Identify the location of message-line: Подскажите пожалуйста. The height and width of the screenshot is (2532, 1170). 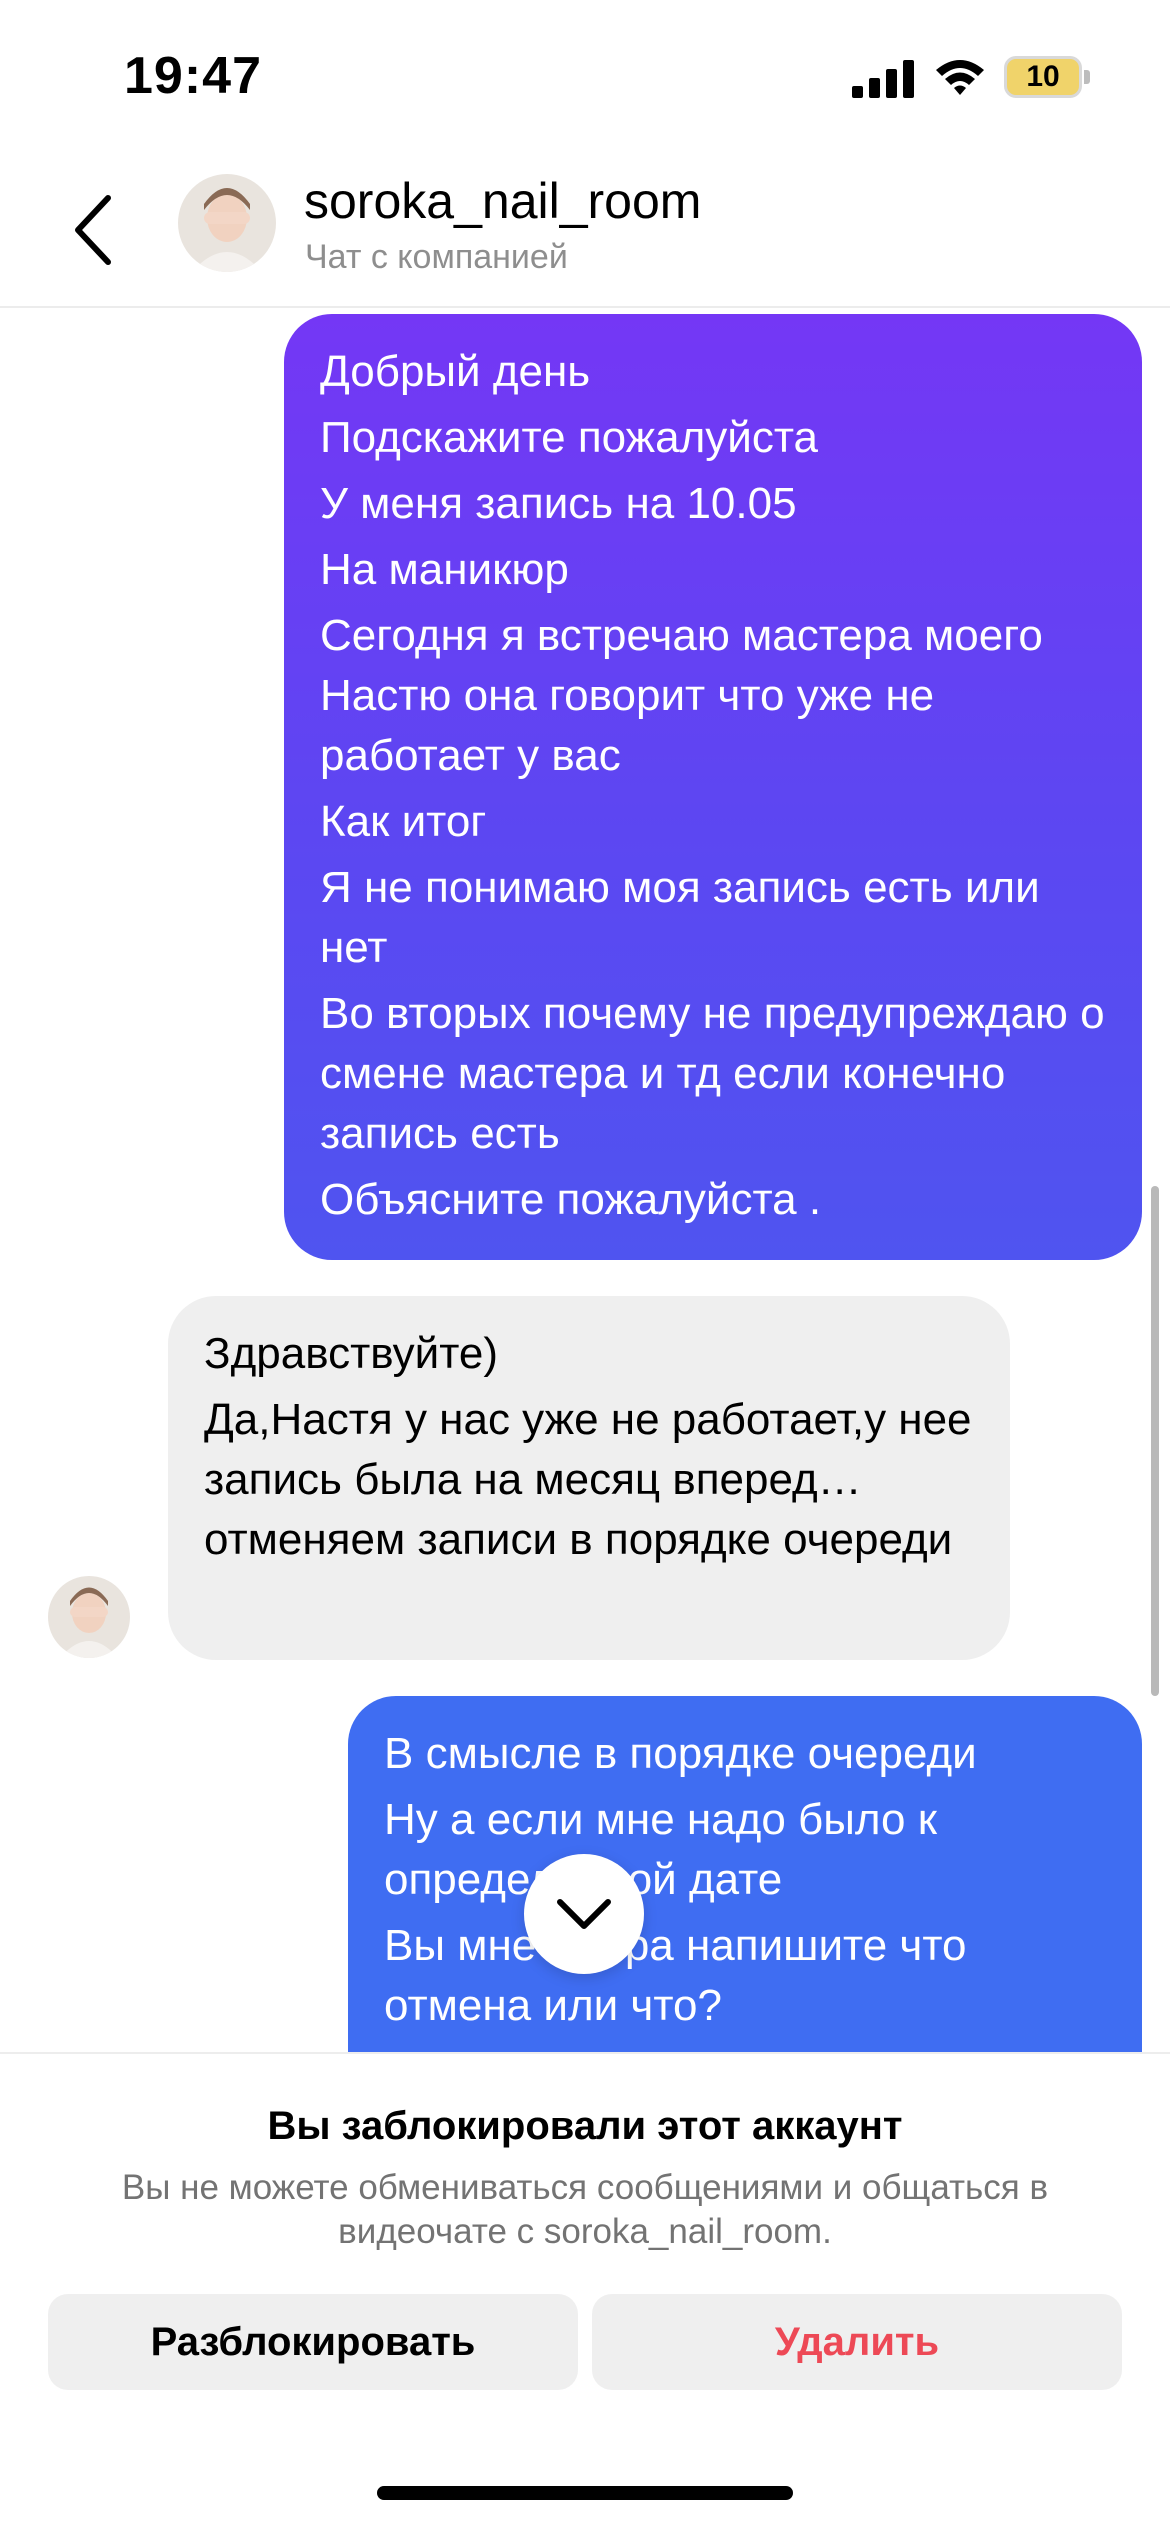
(569, 437).